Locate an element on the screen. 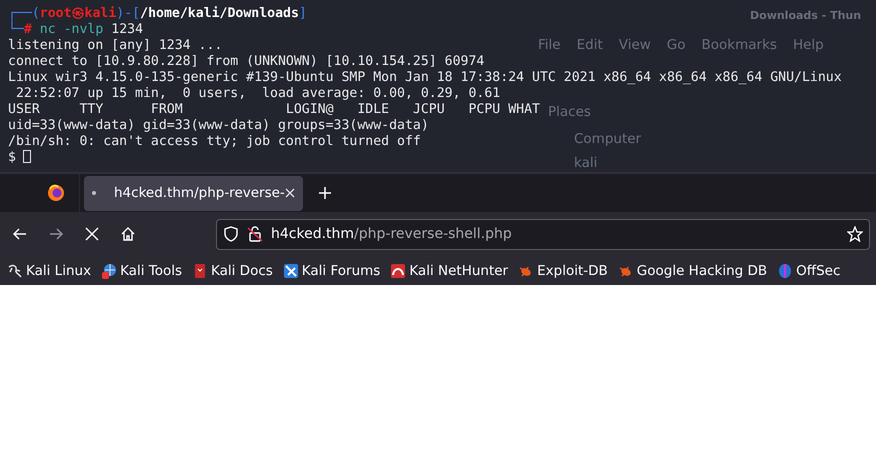  command-line: └─# nc -nvlp 1234 is located at coordinates (76, 30).